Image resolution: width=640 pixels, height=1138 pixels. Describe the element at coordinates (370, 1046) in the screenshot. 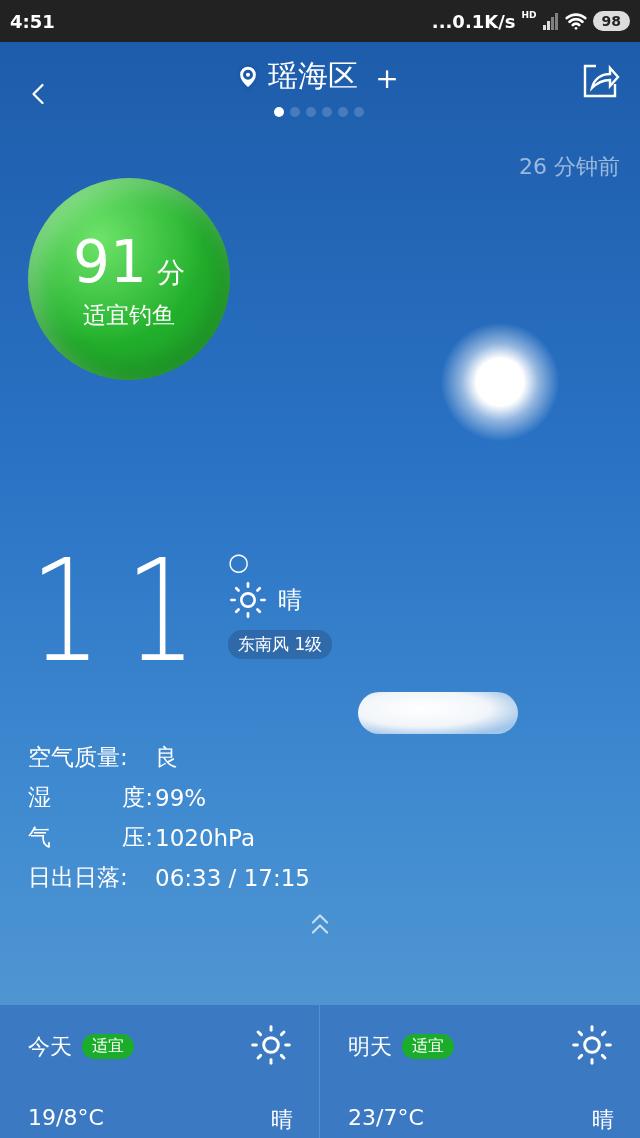

I see `forecast-day: 明天` at that location.